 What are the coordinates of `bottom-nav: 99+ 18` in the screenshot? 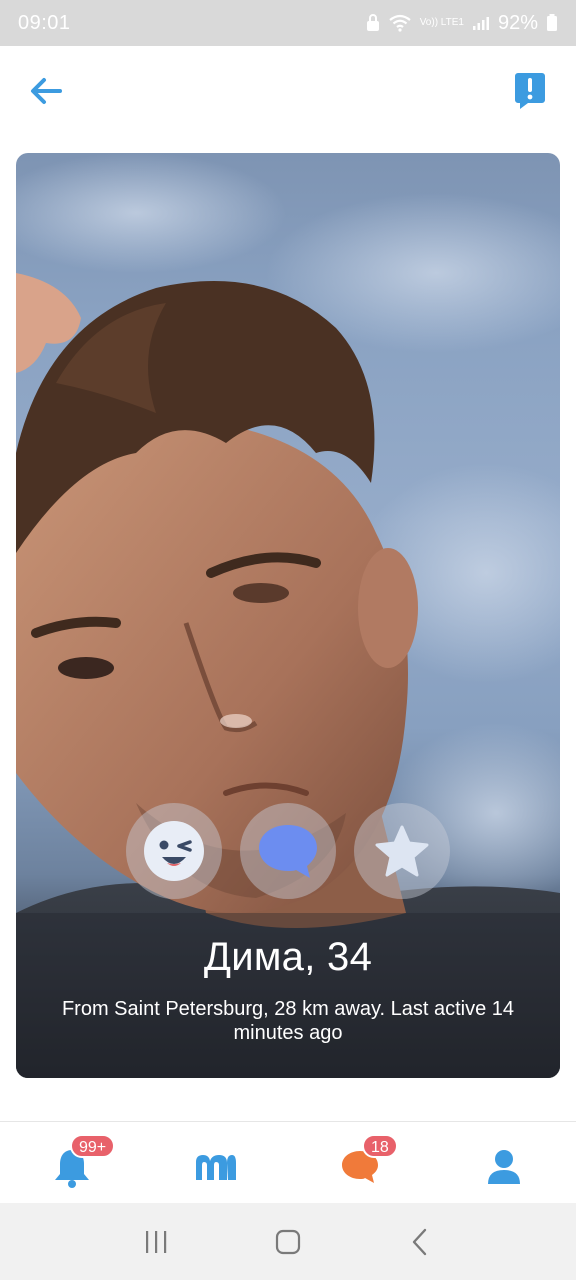 It's located at (288, 1162).